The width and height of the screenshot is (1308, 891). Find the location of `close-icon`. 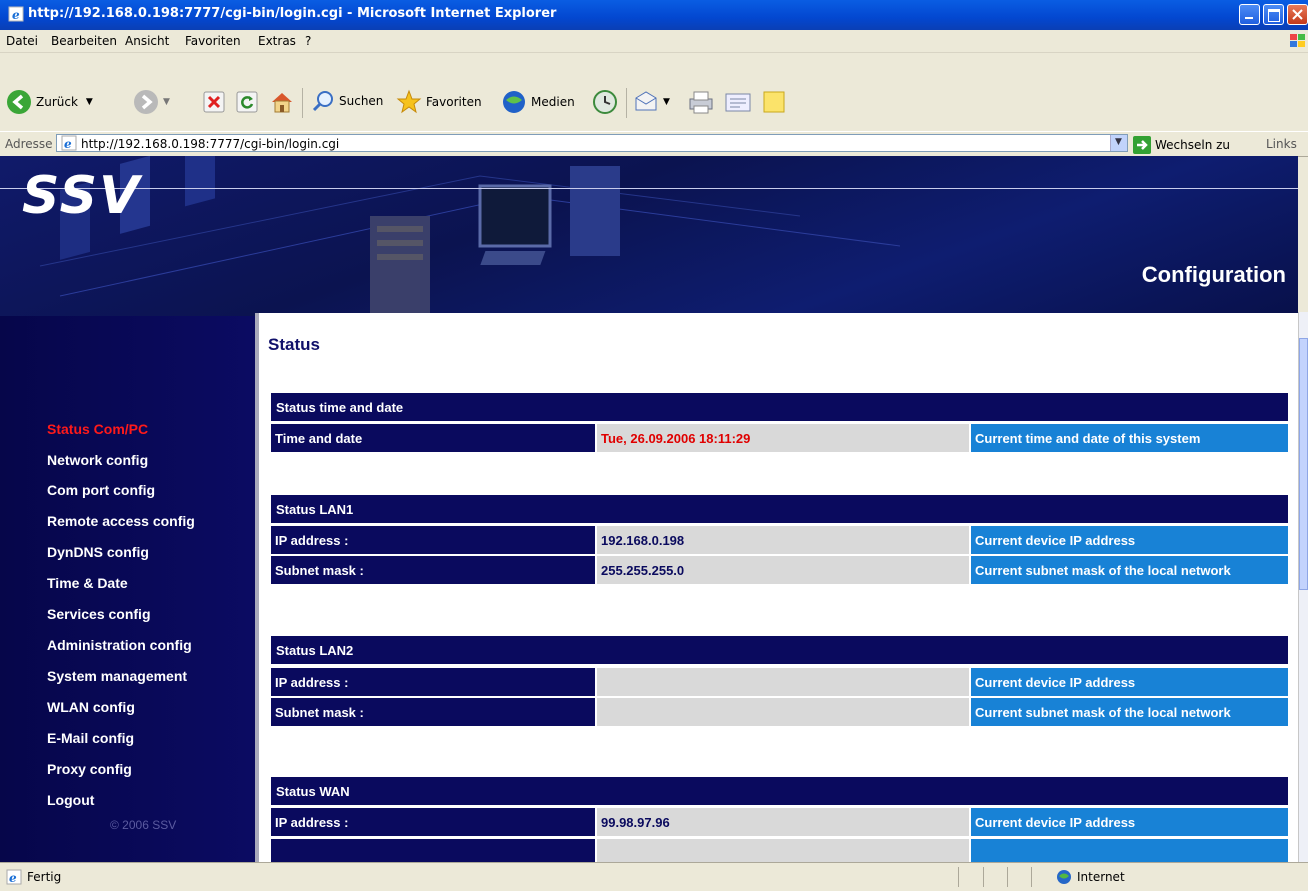

close-icon is located at coordinates (1297, 14).